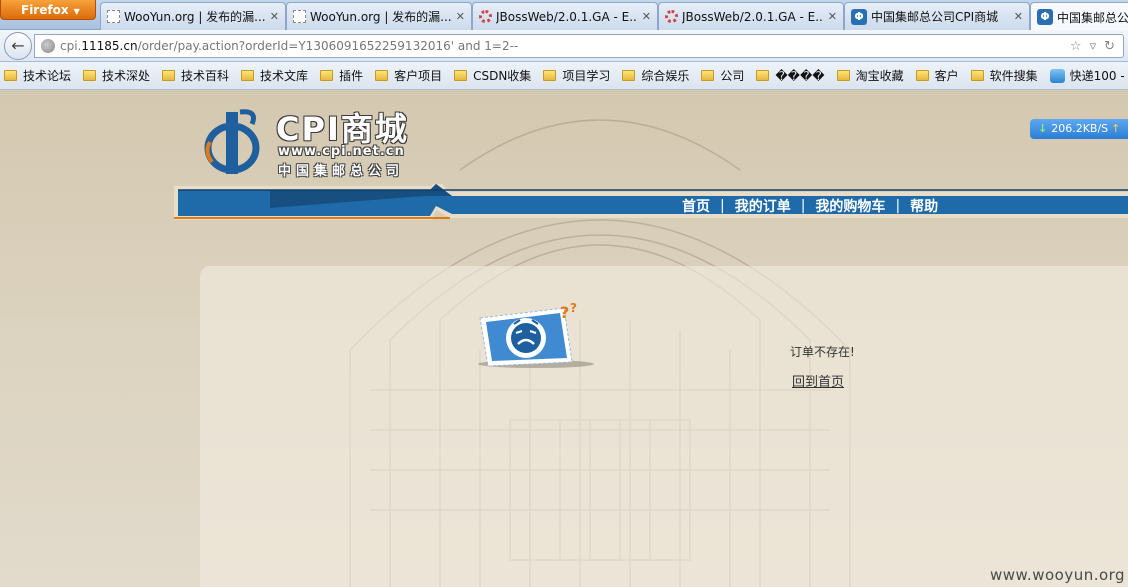  Describe the element at coordinates (1058, 575) in the screenshot. I see `watermark-text: www.wooyun.org` at that location.